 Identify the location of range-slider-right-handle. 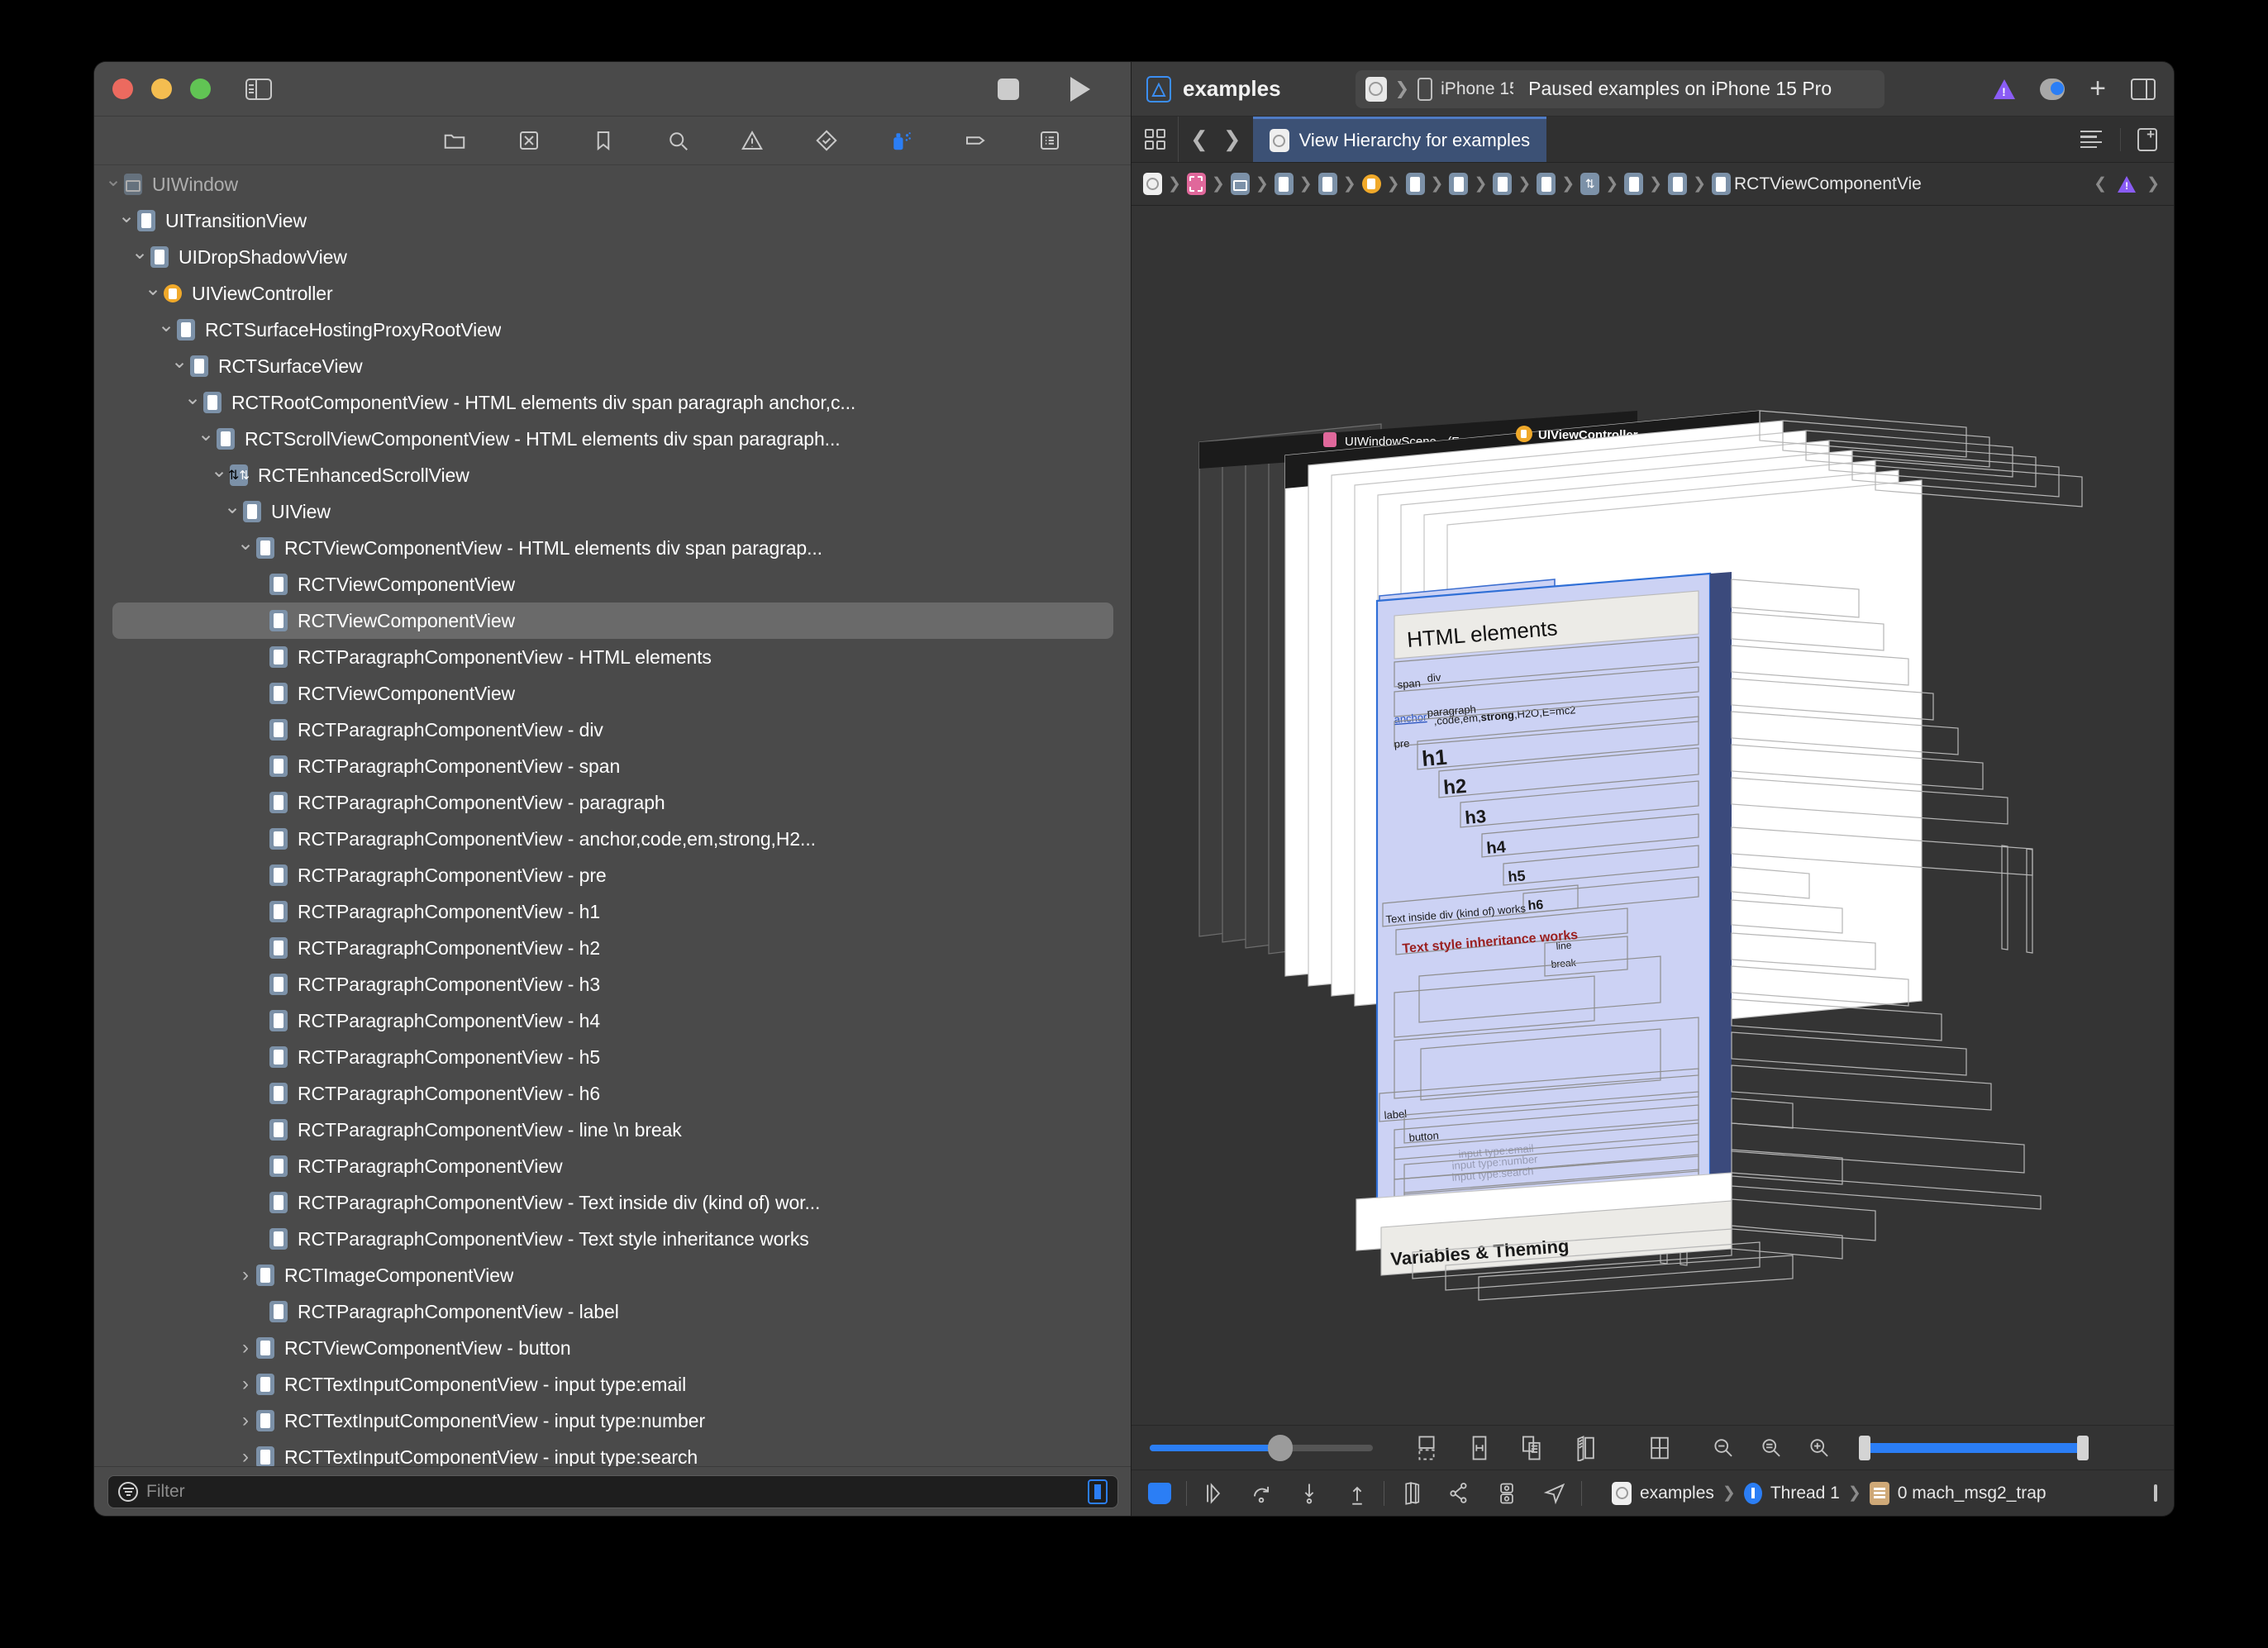
(2083, 1448).